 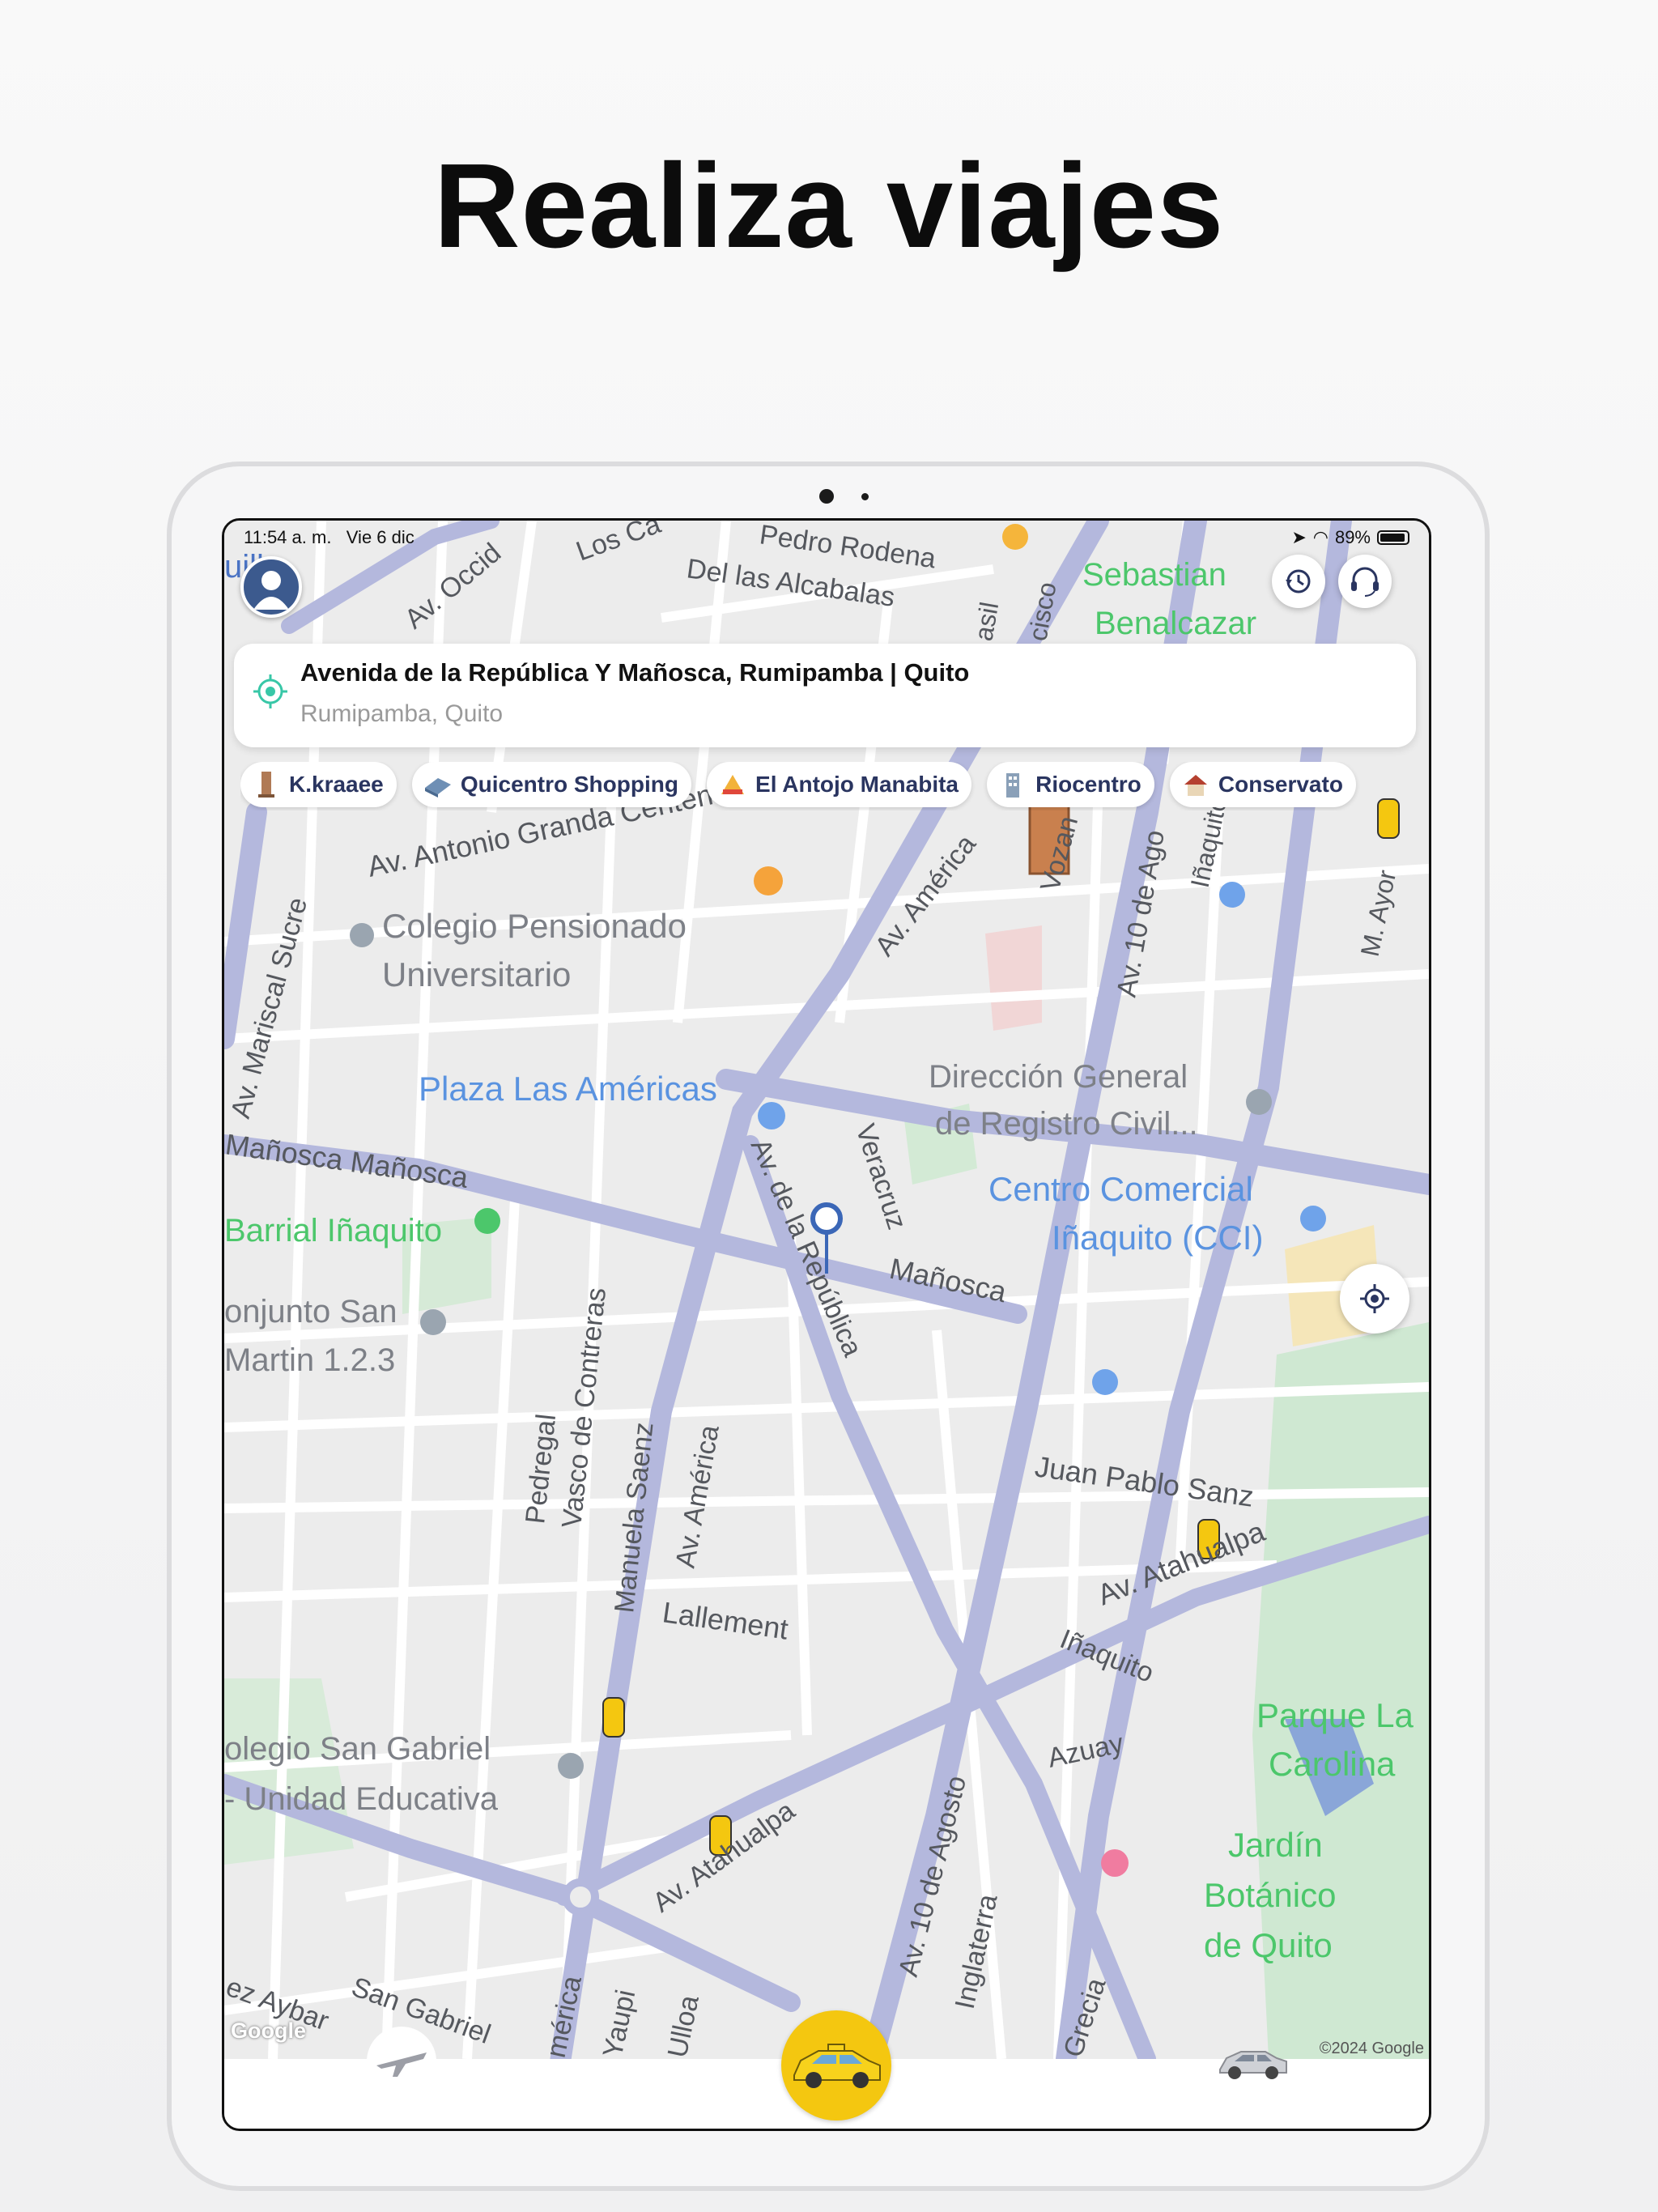 I want to click on airplane-icon, so click(x=401, y=2065).